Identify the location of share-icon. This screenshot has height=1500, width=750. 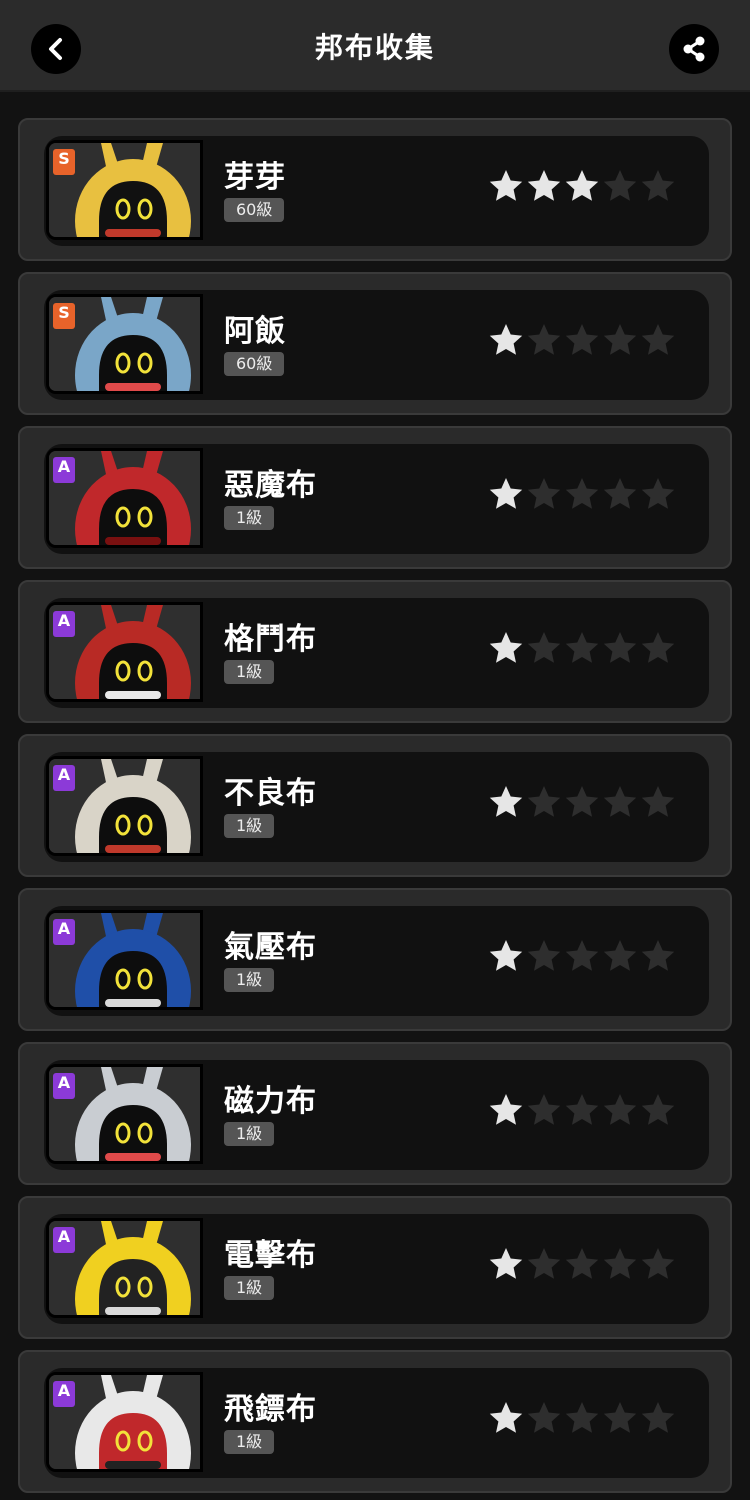
(694, 49).